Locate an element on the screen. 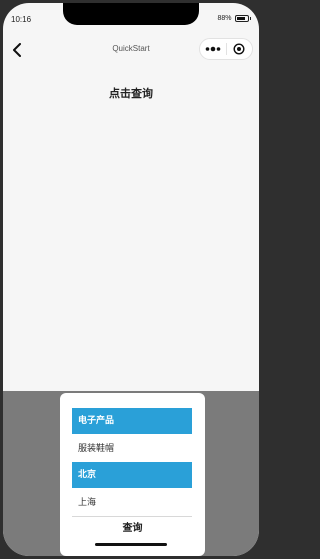 The image size is (320, 559). picker-panel: 电子产品 服装鞋帽 北京 上海 查询 is located at coordinates (132, 474).